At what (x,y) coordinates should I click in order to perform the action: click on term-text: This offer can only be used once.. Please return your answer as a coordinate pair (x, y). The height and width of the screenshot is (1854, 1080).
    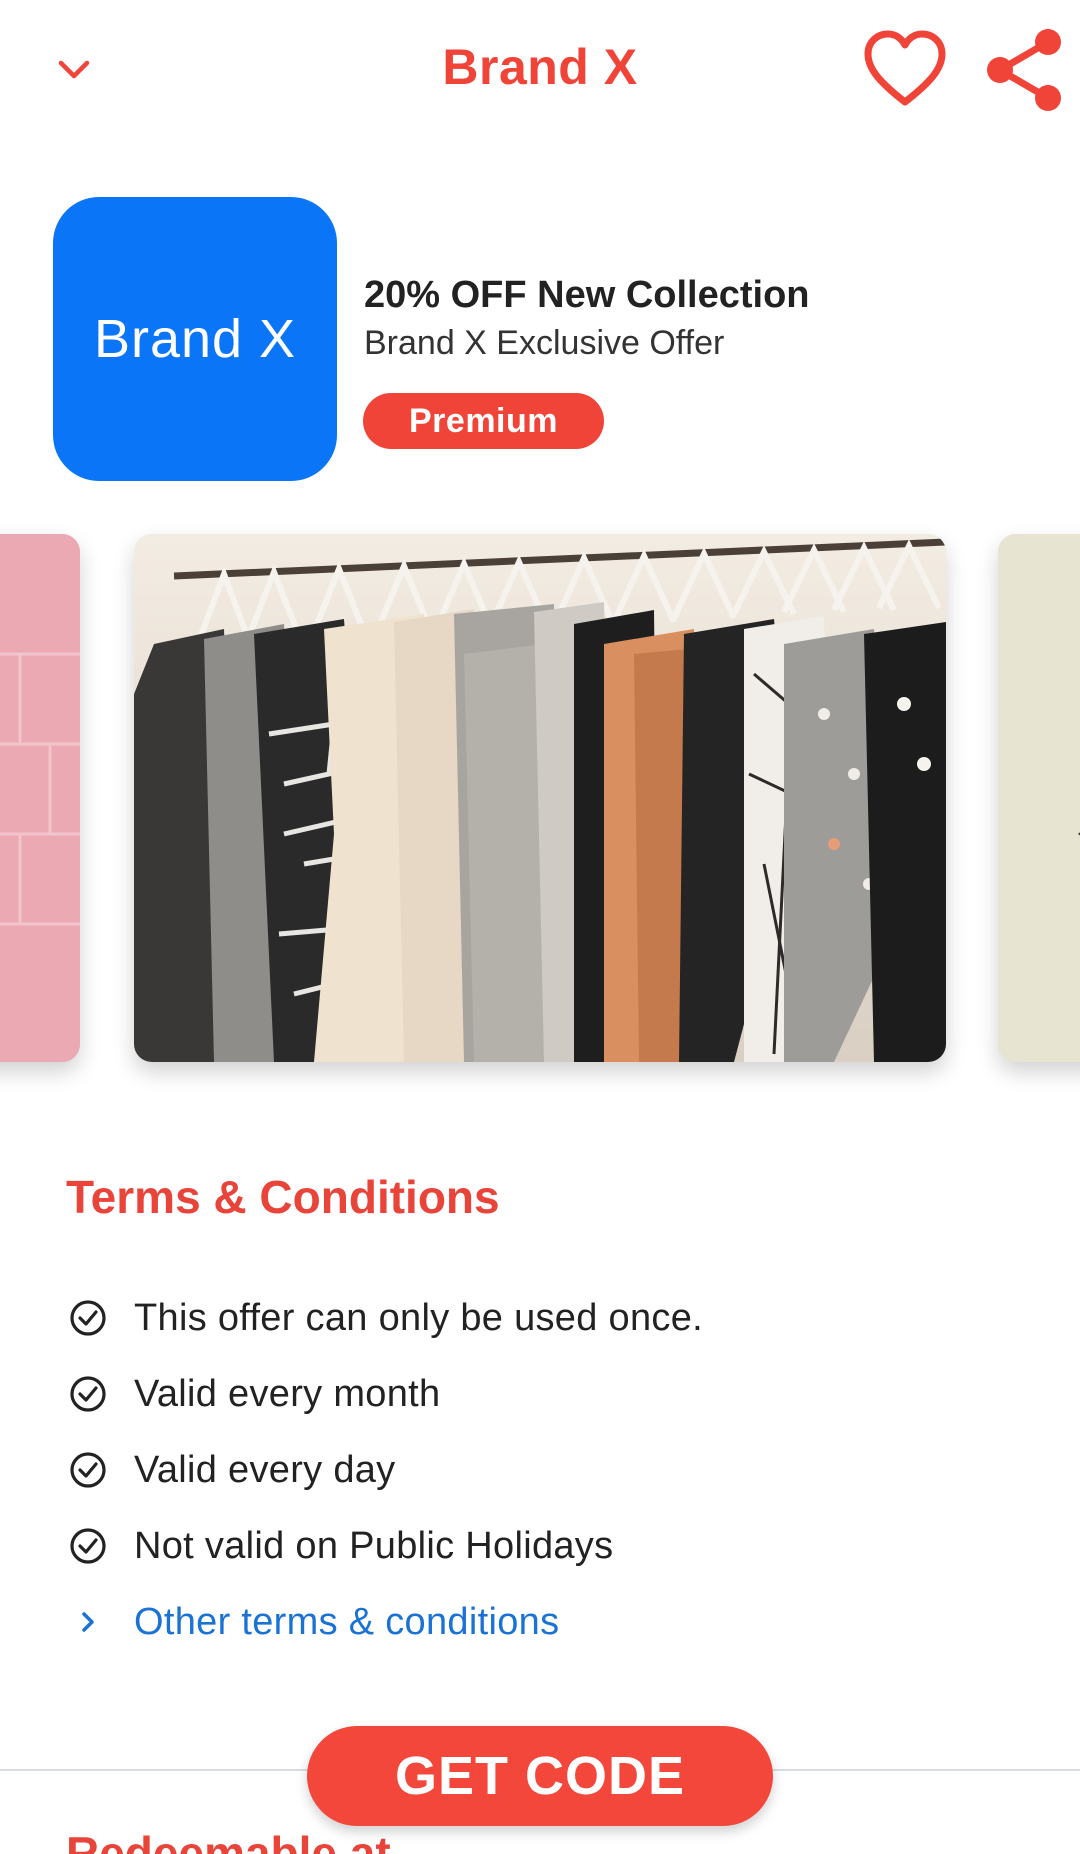
    Looking at the image, I should click on (418, 1317).